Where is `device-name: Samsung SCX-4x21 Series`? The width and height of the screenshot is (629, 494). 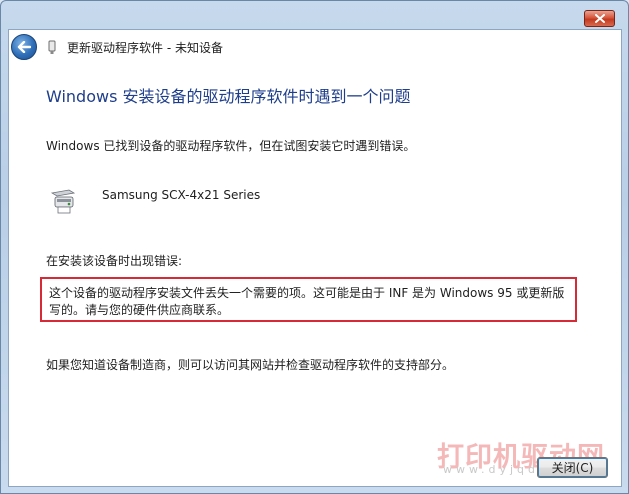
device-name: Samsung SCX-4x21 Series is located at coordinates (181, 195).